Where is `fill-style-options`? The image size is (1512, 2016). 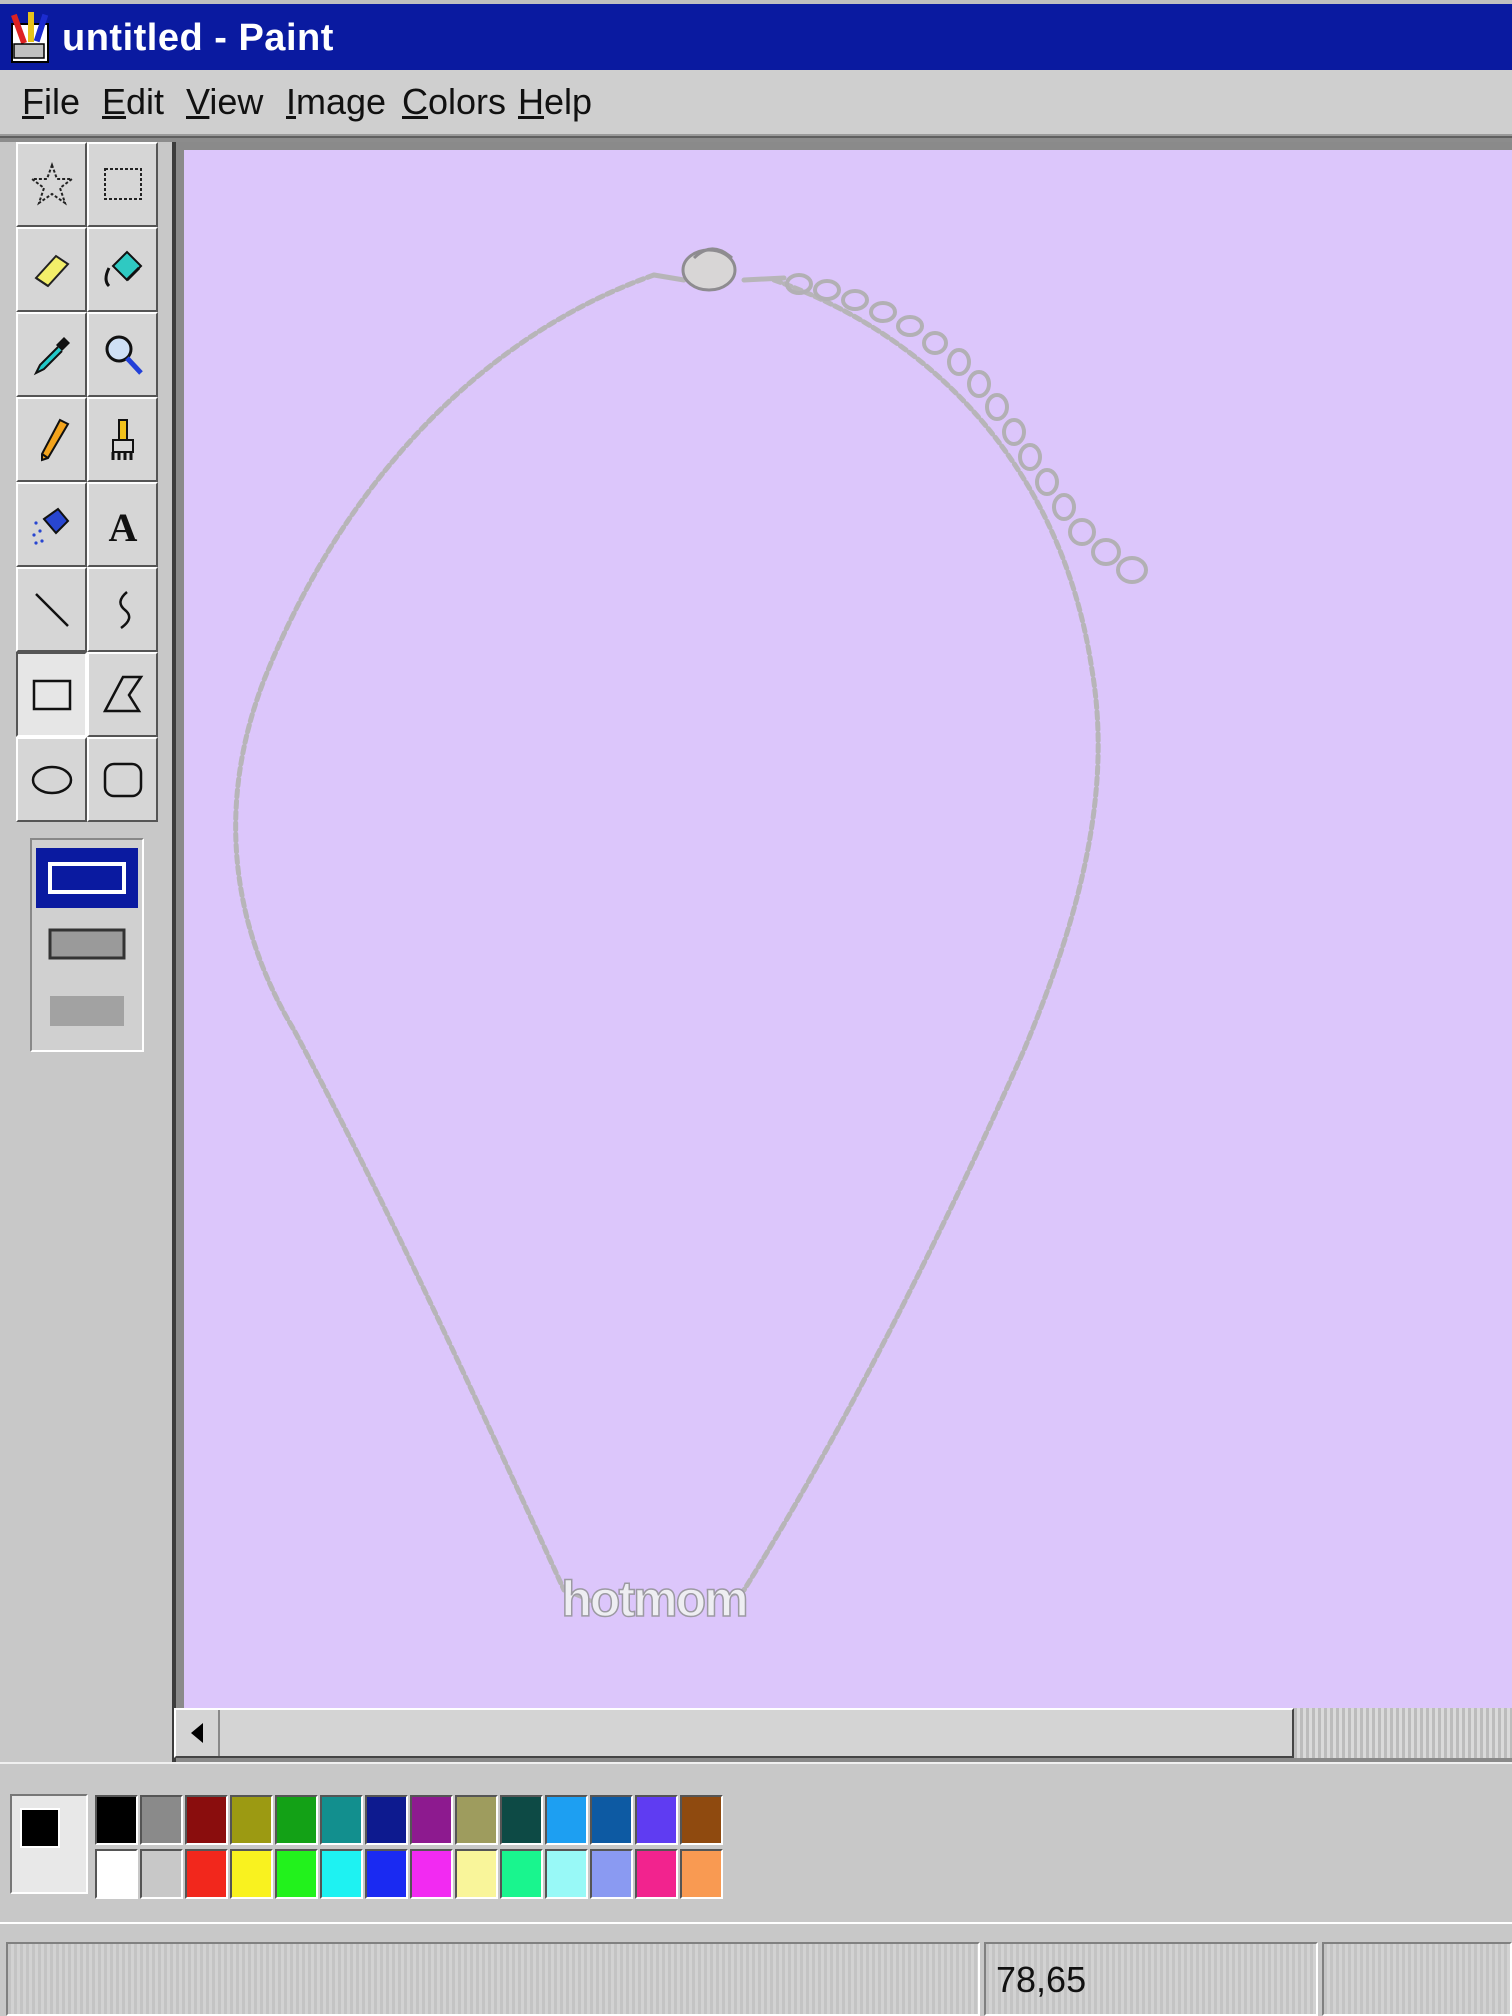 fill-style-options is located at coordinates (87, 945).